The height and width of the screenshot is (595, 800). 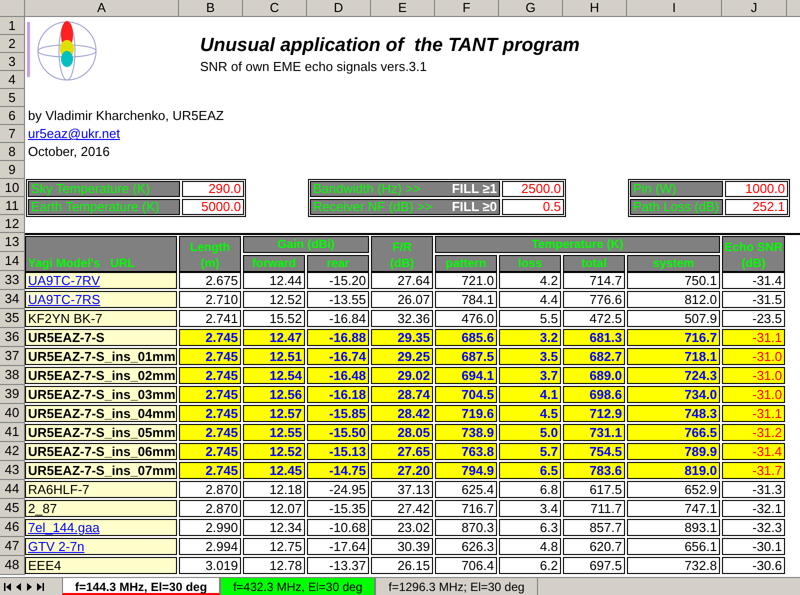 What do you see at coordinates (402, 451) in the screenshot?
I see `table-cell: 27.65` at bounding box center [402, 451].